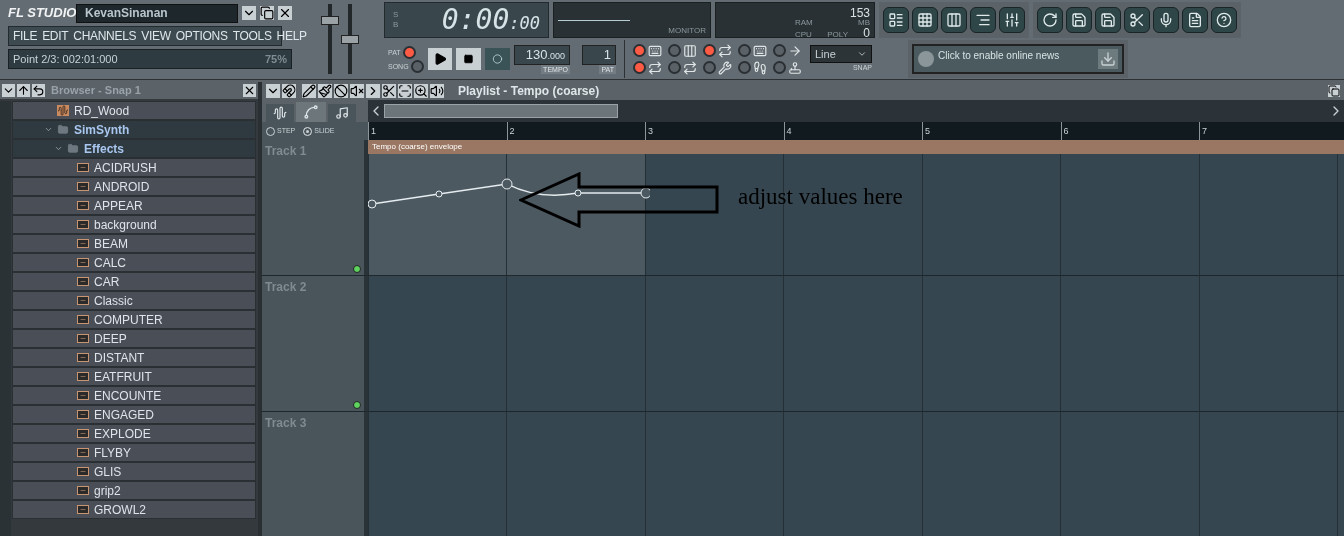 This screenshot has height=536, width=1344. What do you see at coordinates (841, 54) in the screenshot?
I see `snap-select: Line` at bounding box center [841, 54].